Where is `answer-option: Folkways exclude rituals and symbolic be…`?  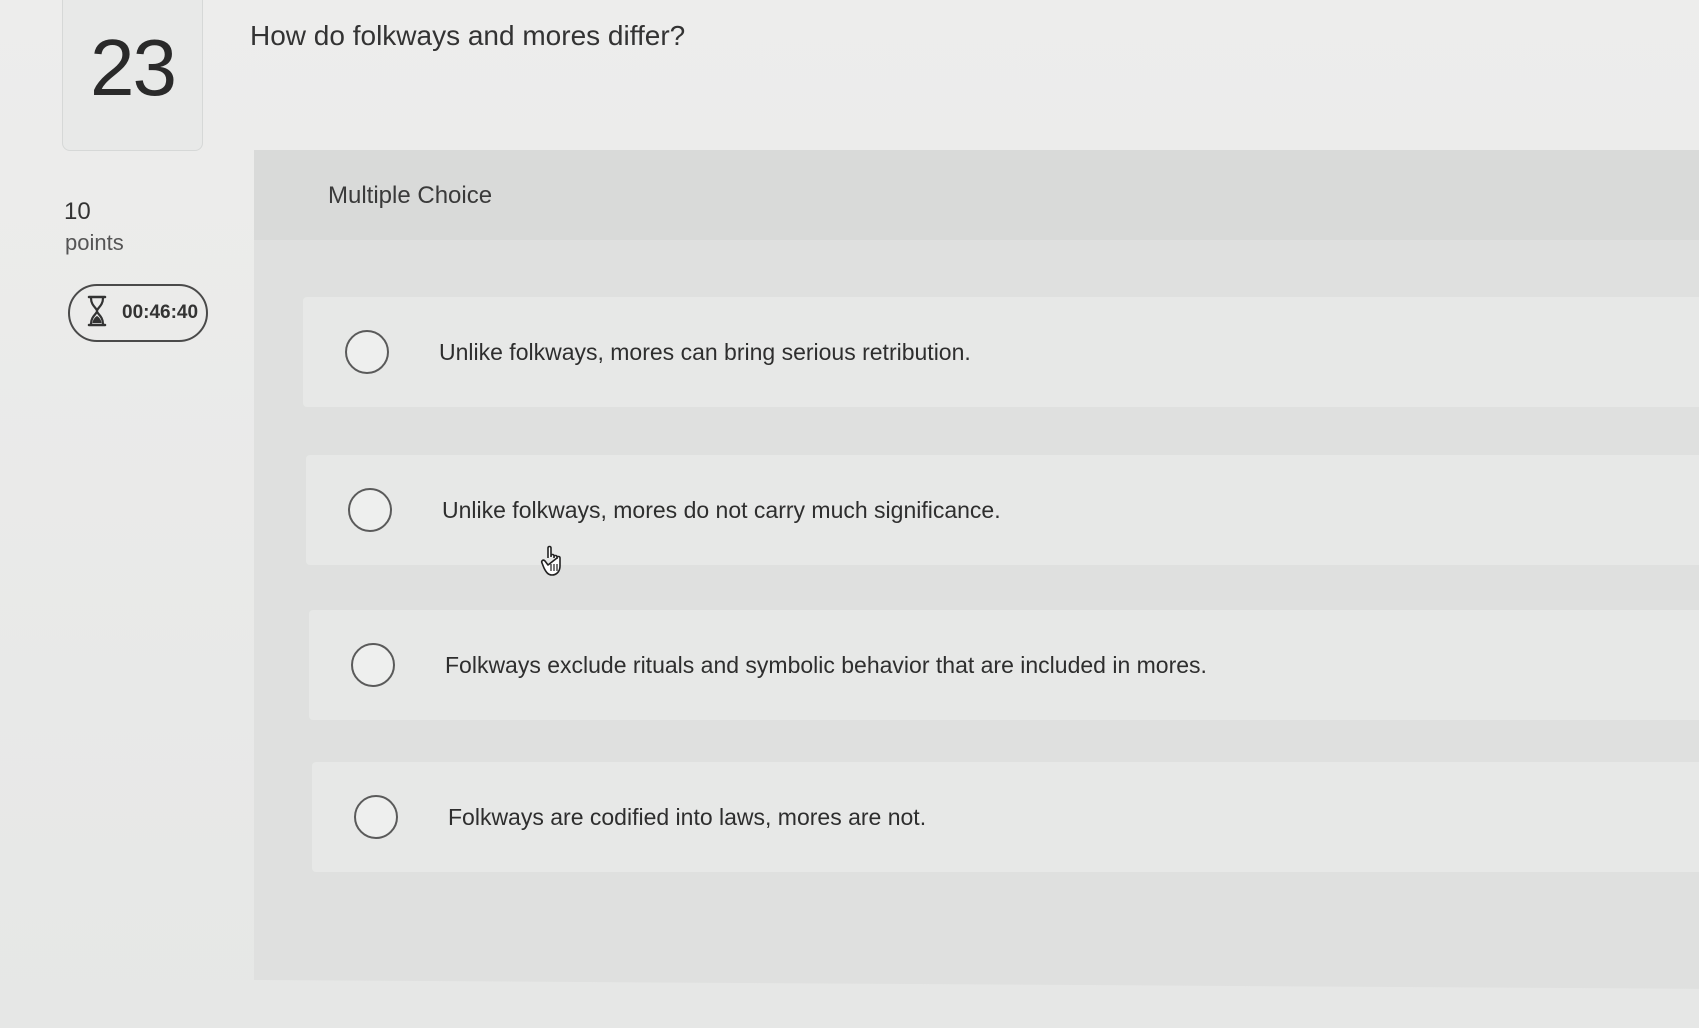 answer-option: Folkways exclude rituals and symbolic be… is located at coordinates (1004, 665).